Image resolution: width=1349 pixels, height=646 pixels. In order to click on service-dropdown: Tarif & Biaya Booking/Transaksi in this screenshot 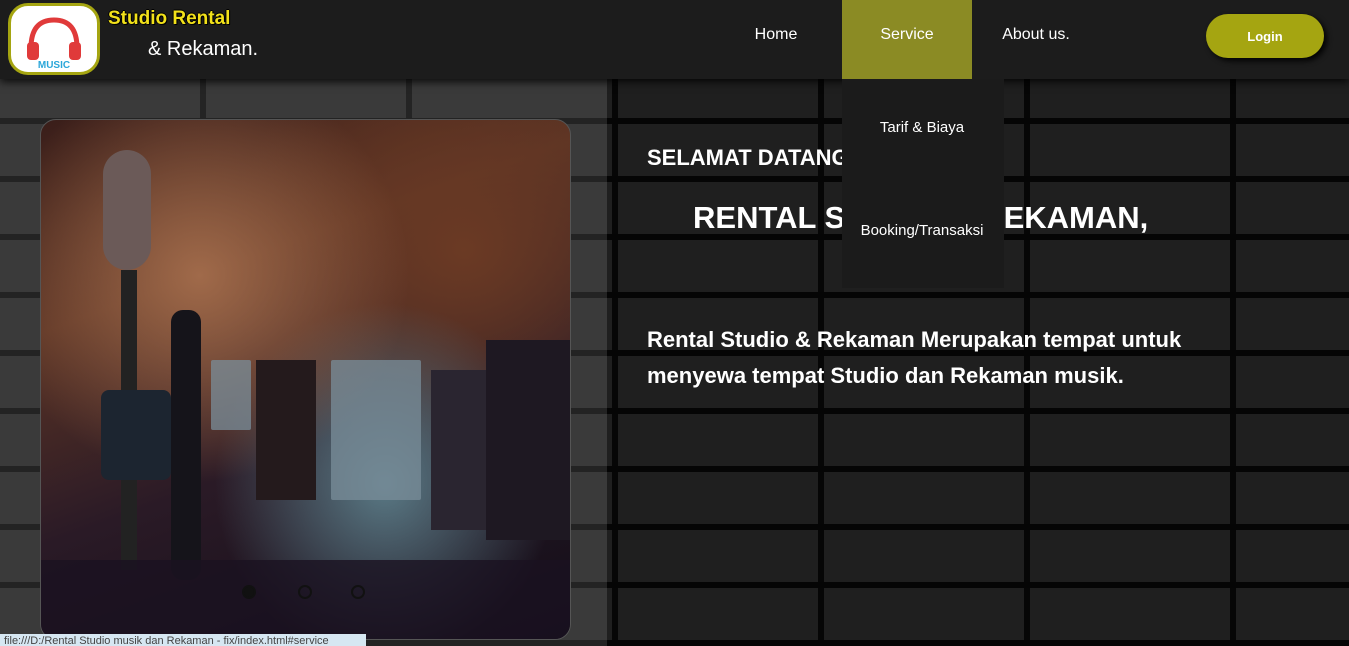, I will do `click(923, 183)`.